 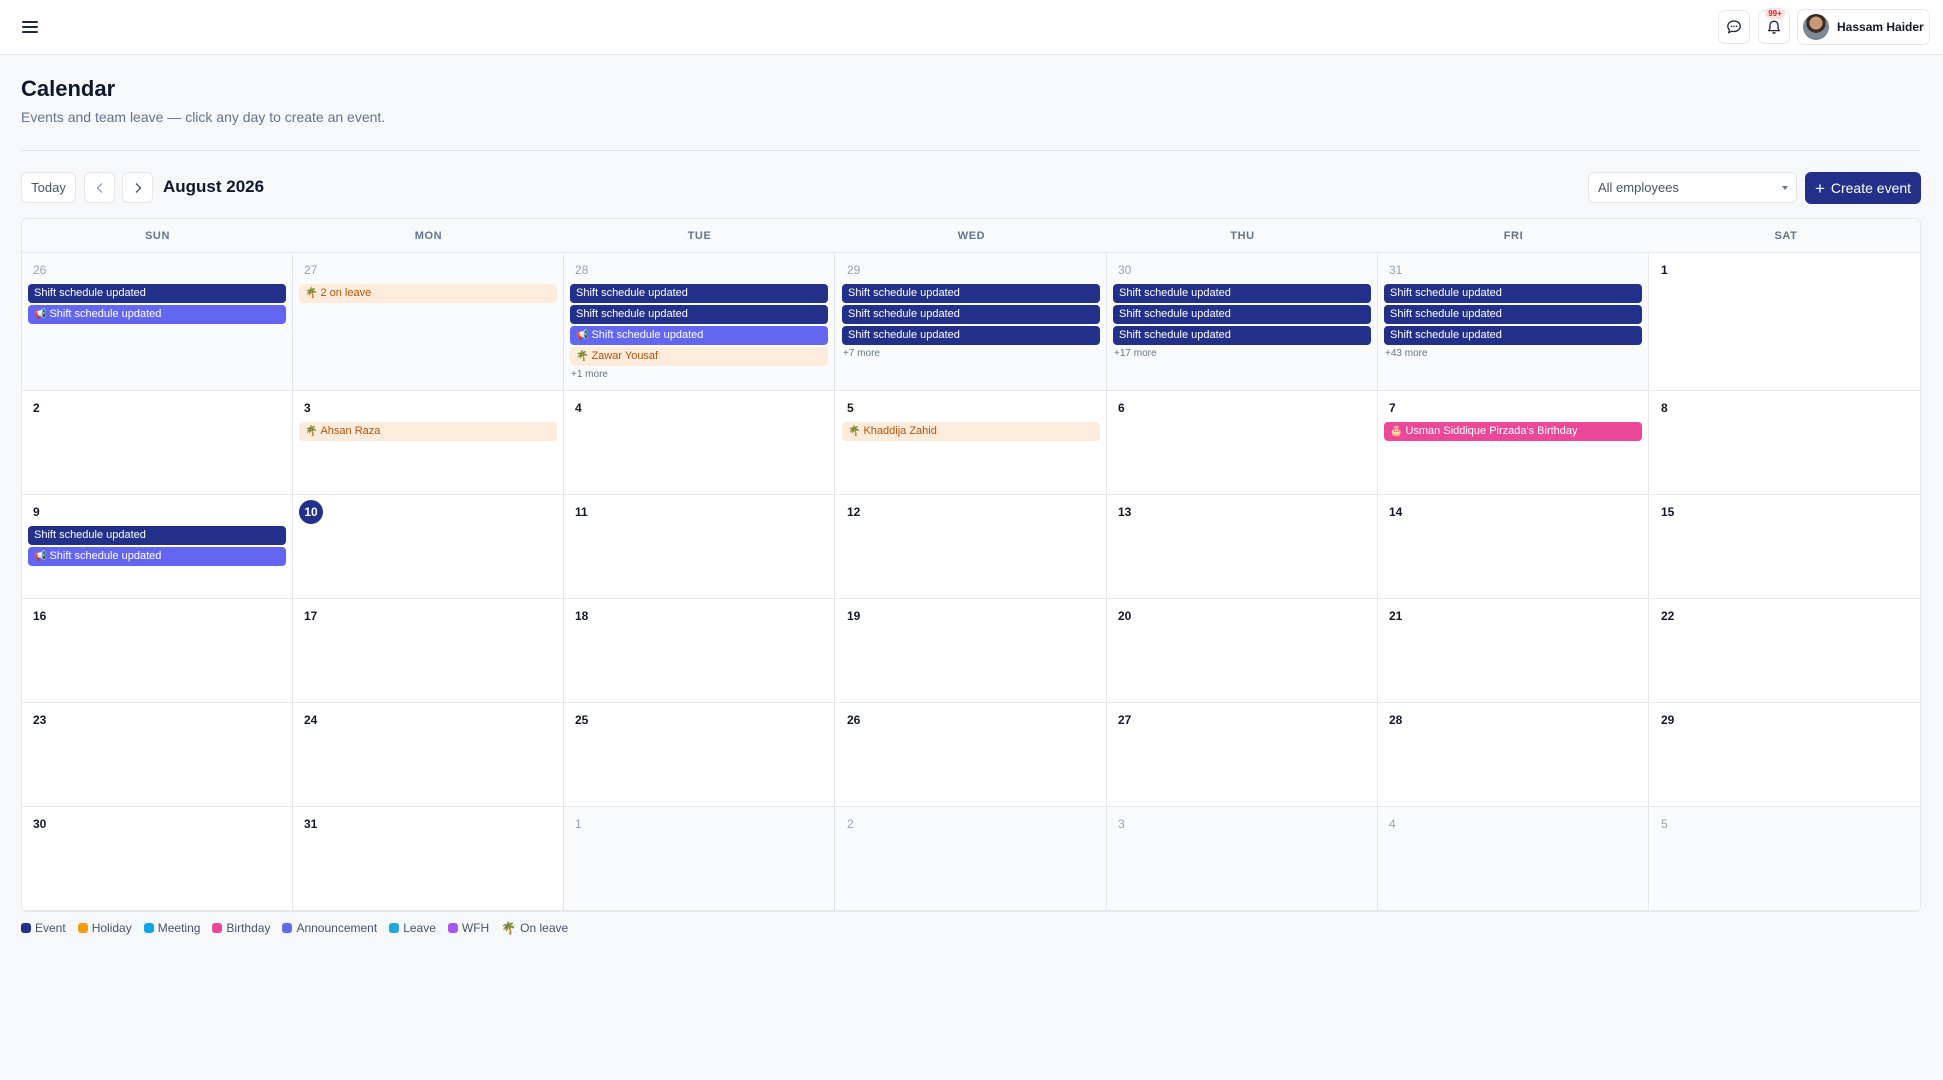 What do you see at coordinates (900, 431) in the screenshot?
I see `event-label: Khaddija Zahid` at bounding box center [900, 431].